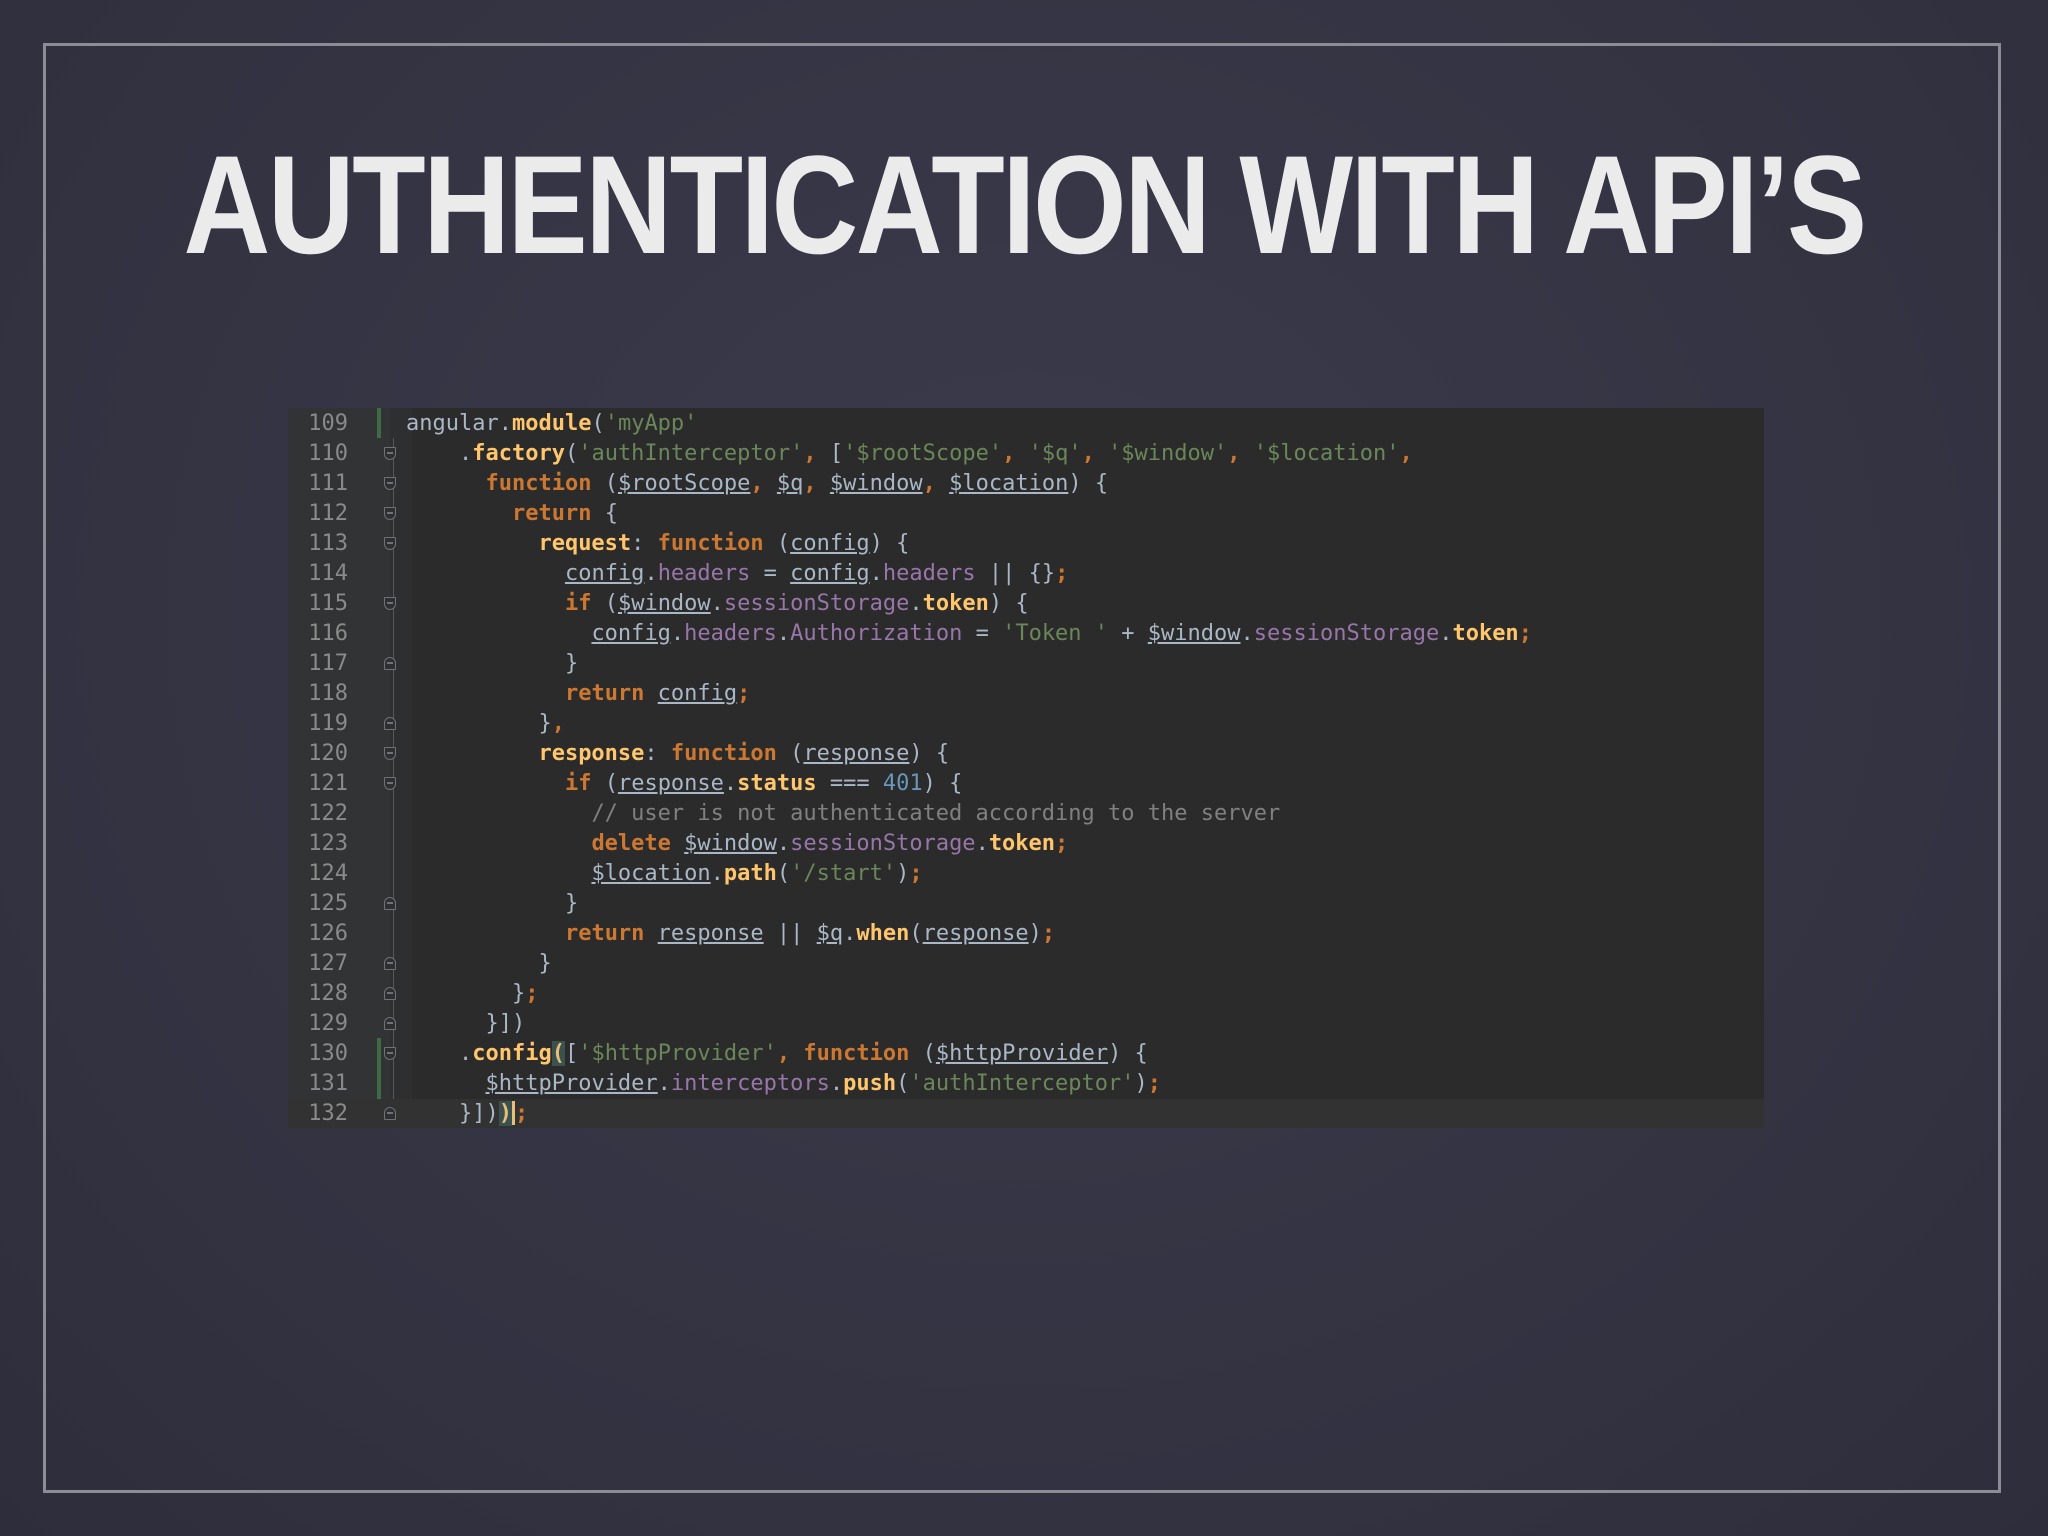 Image resolution: width=2048 pixels, height=1536 pixels. What do you see at coordinates (1026, 904) in the screenshot?
I see `code-line: 125 }` at bounding box center [1026, 904].